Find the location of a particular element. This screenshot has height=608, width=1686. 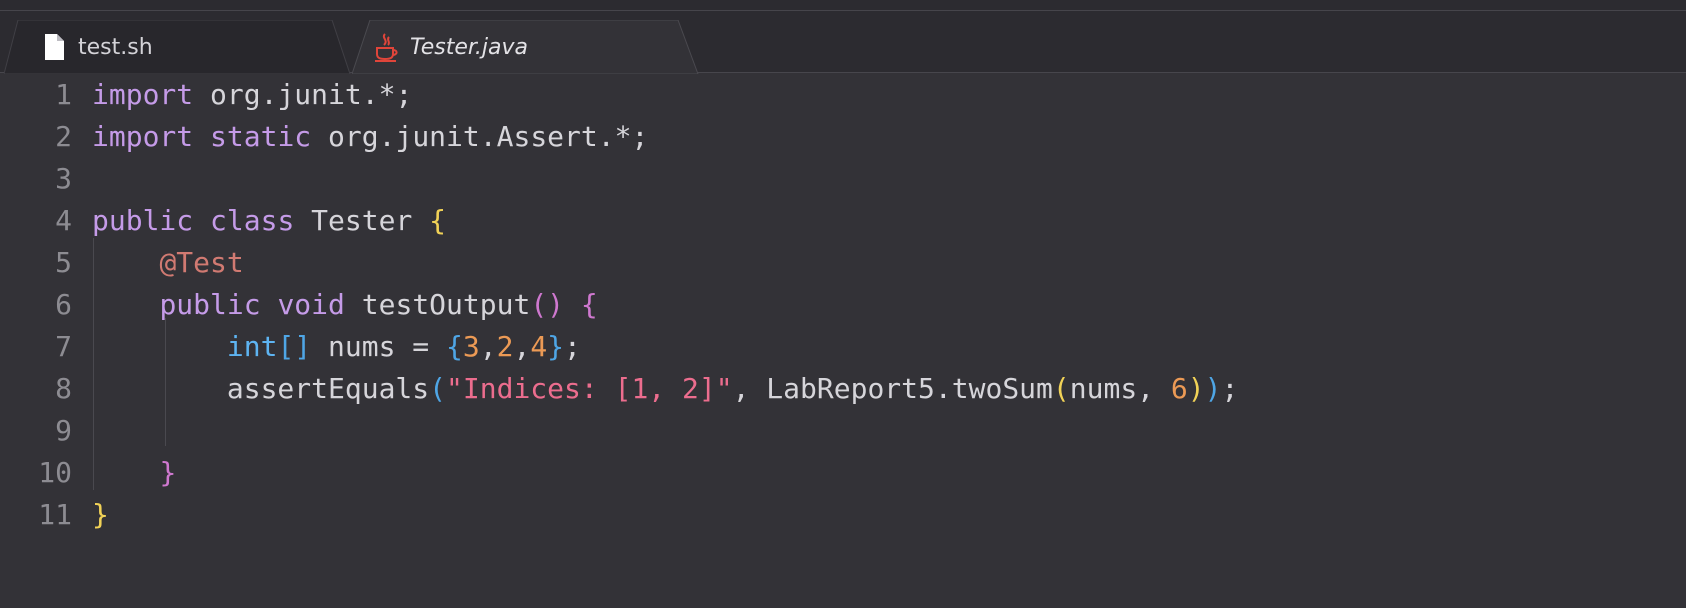

code-token: Tester is located at coordinates (362, 220).